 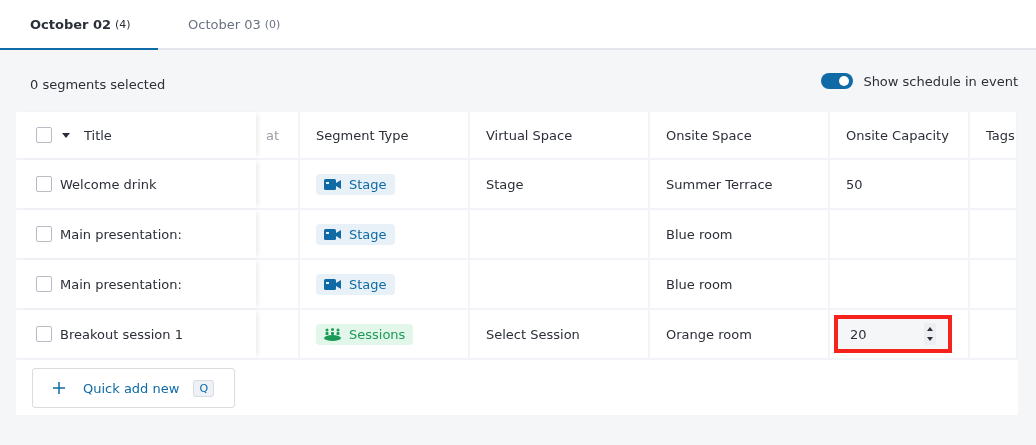 I want to click on plus-icon, so click(x=59, y=388).